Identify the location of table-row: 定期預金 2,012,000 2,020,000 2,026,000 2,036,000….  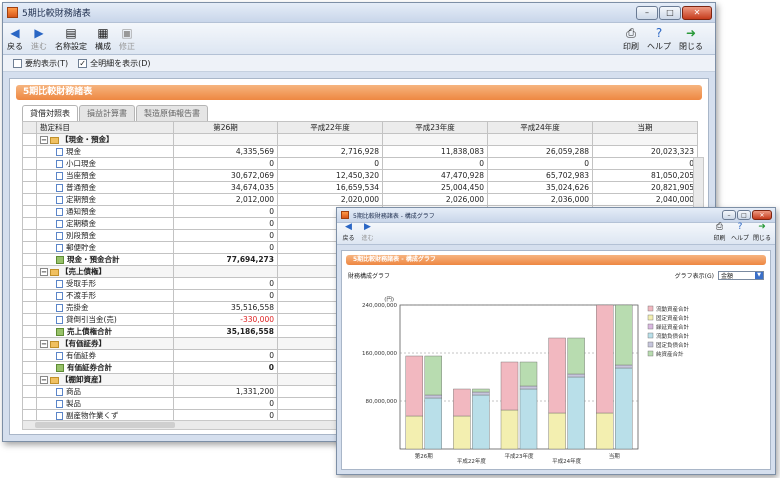
(360, 199).